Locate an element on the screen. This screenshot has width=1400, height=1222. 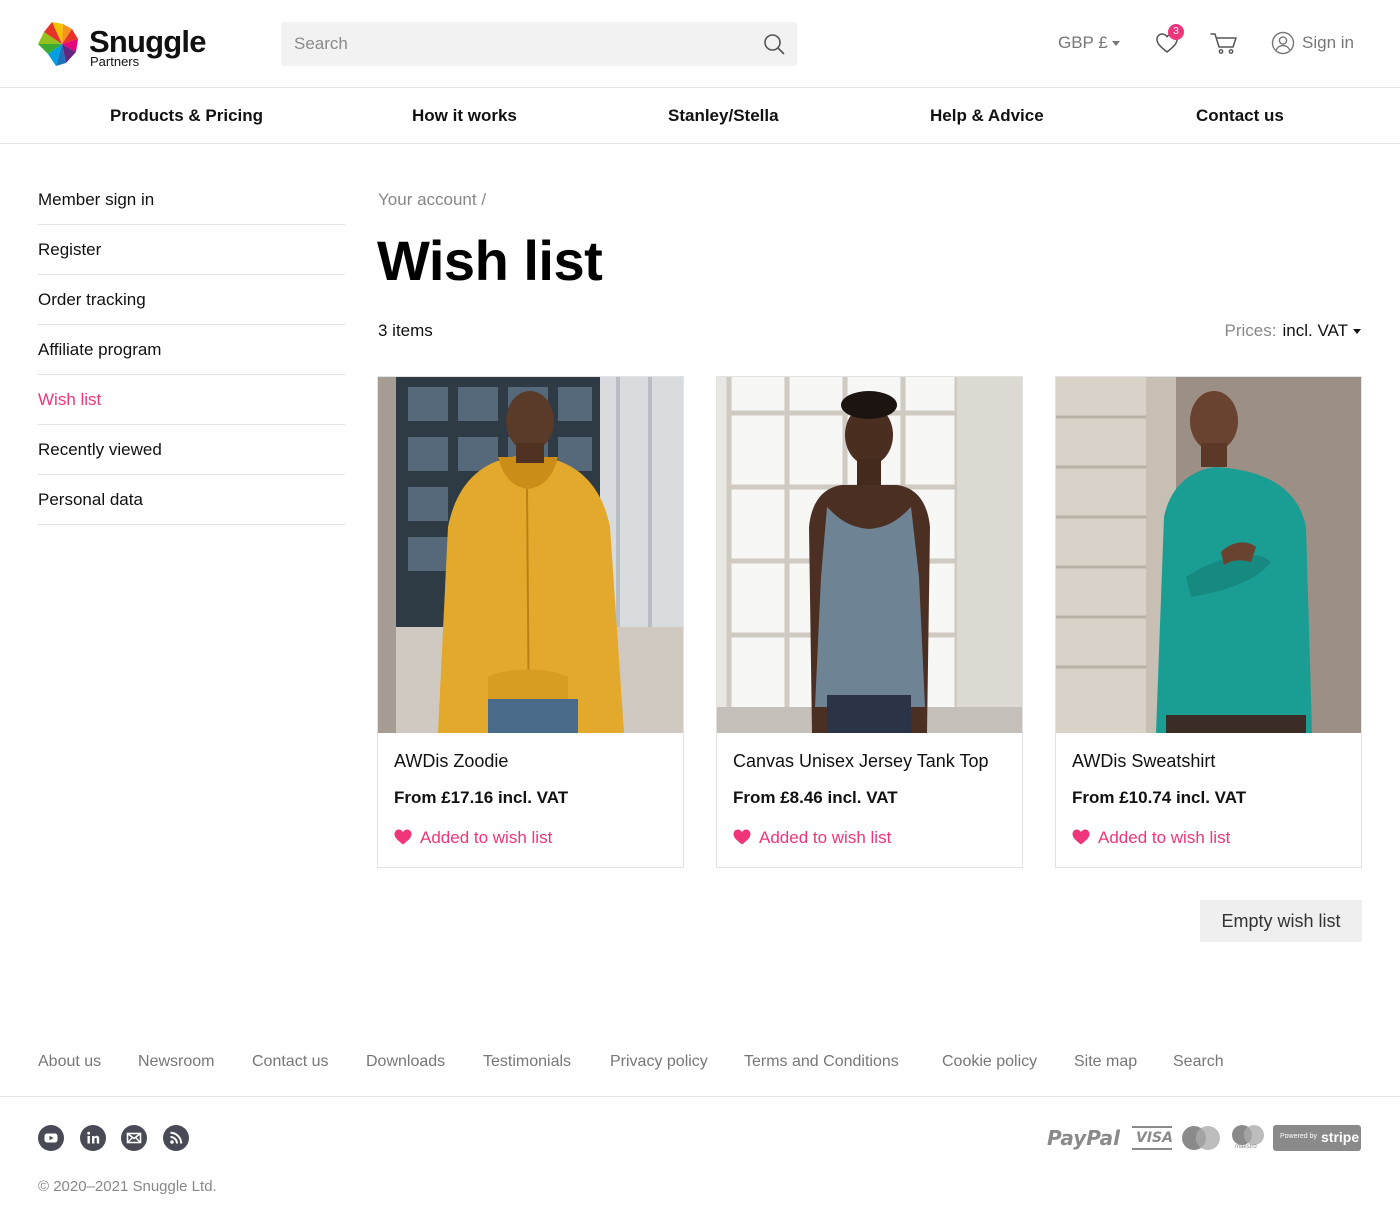
nav-help-advice: Help & Advice is located at coordinates (987, 116).